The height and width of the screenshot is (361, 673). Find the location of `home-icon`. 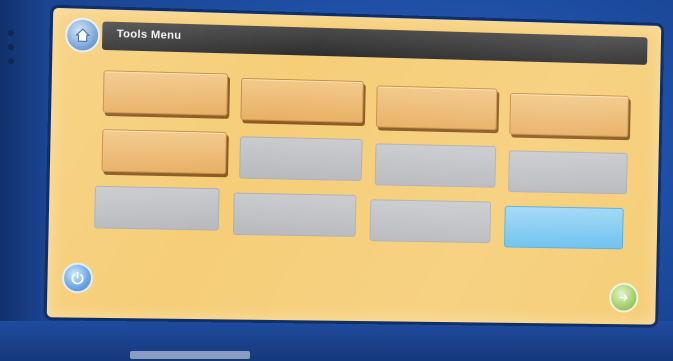

home-icon is located at coordinates (82, 35).